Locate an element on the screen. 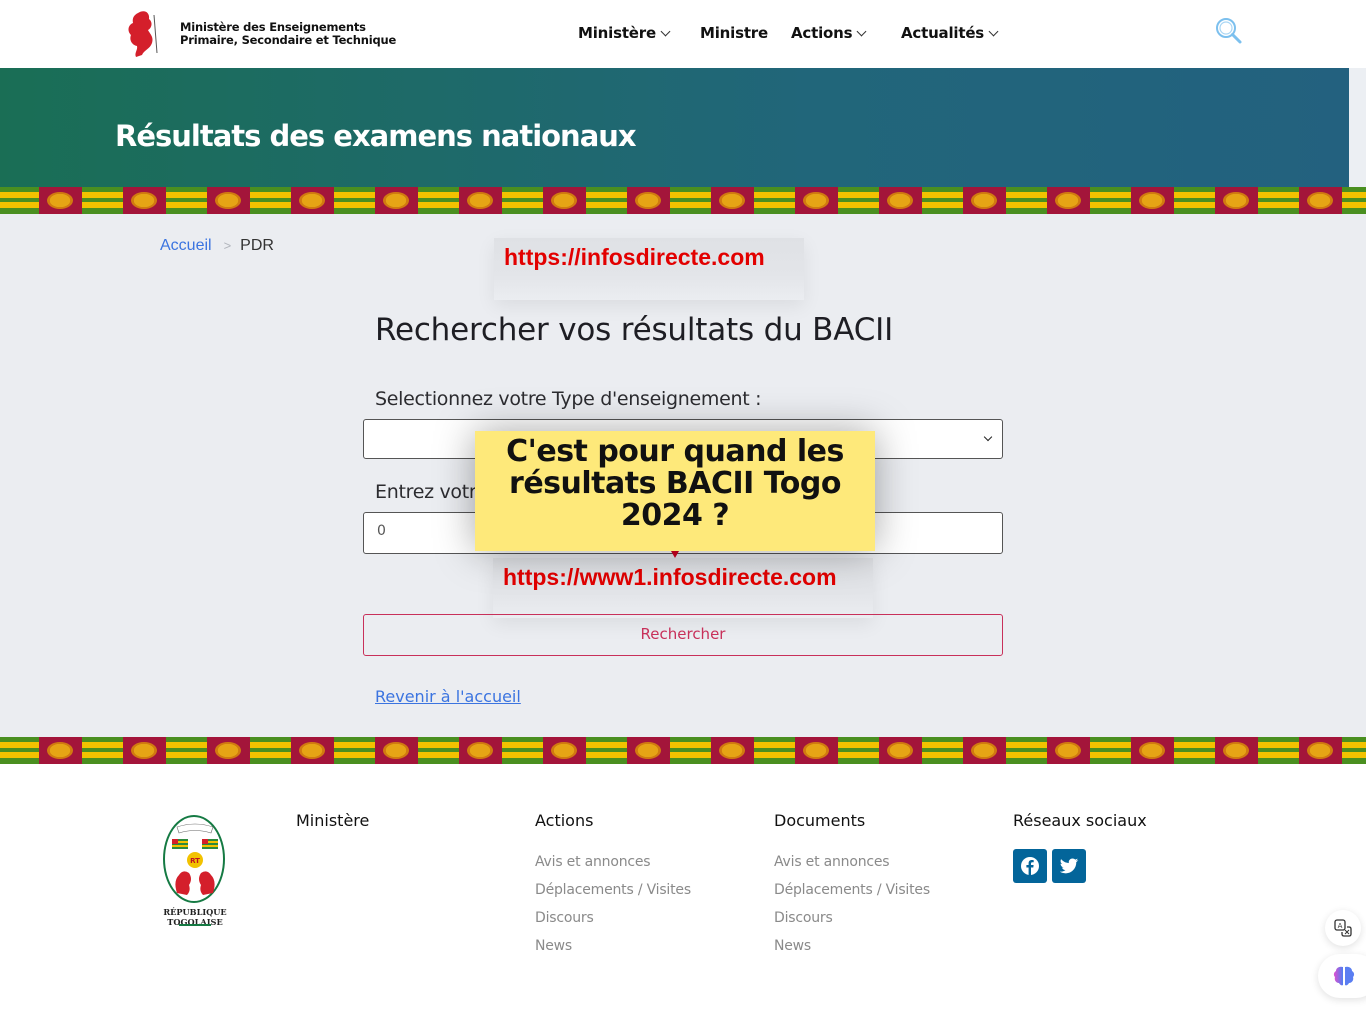 The height and width of the screenshot is (1011, 1366). nav-label: Actions is located at coordinates (822, 33).